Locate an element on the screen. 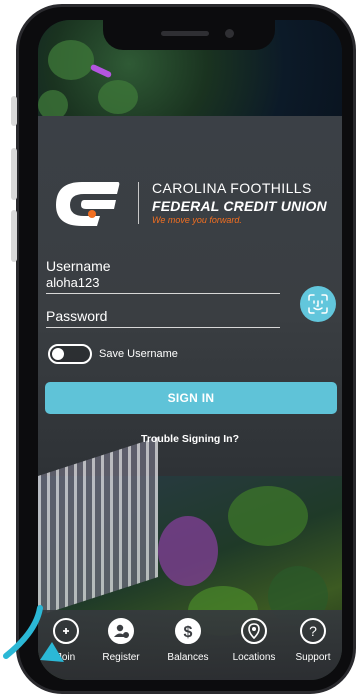 This screenshot has width=359, height=696. tab-register-label: Register is located at coordinates (121, 657).